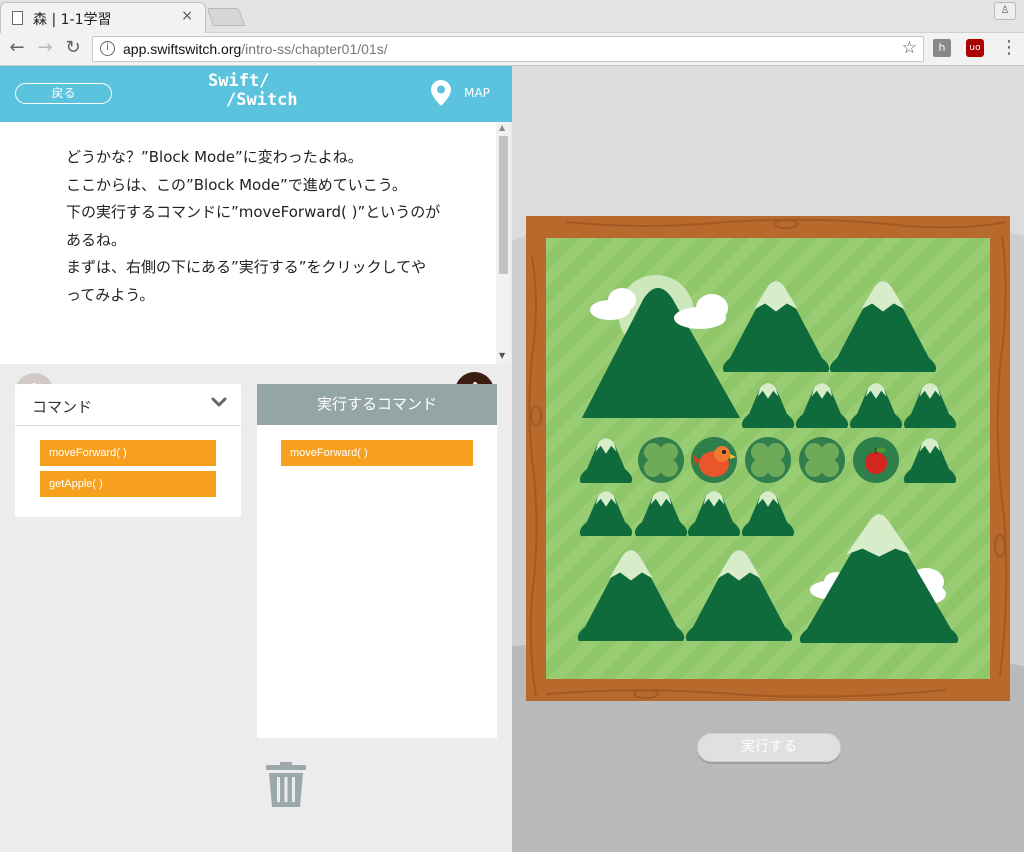 The width and height of the screenshot is (1024, 852). I want to click on bird-character, so click(714, 460).